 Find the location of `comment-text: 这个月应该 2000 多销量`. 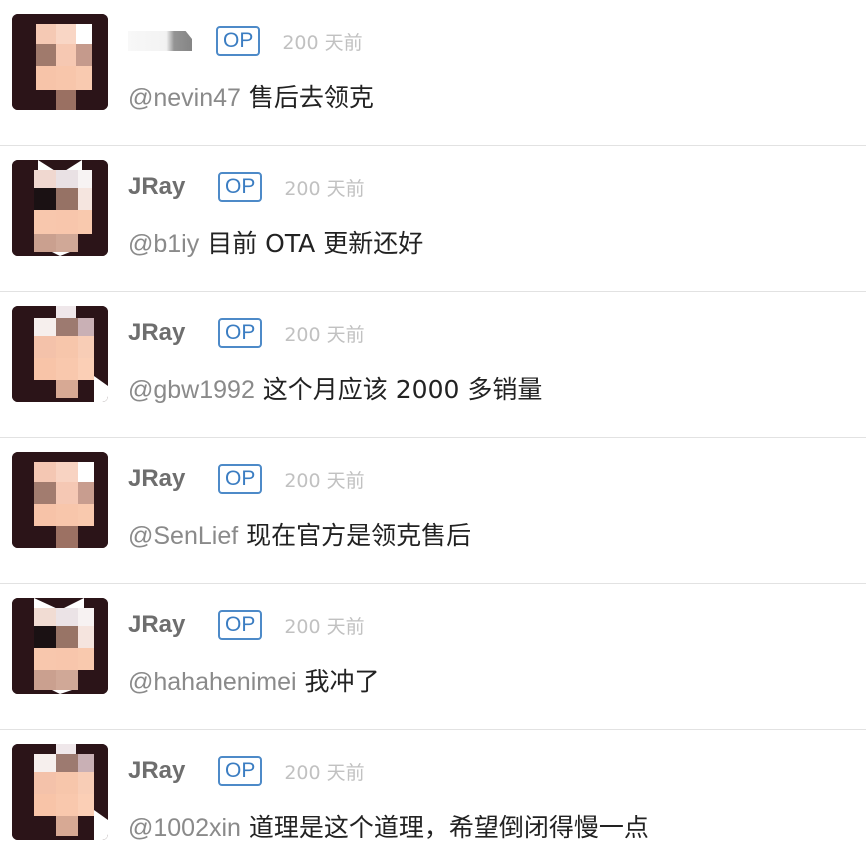

comment-text: 这个月应该 2000 多销量 is located at coordinates (398, 389).